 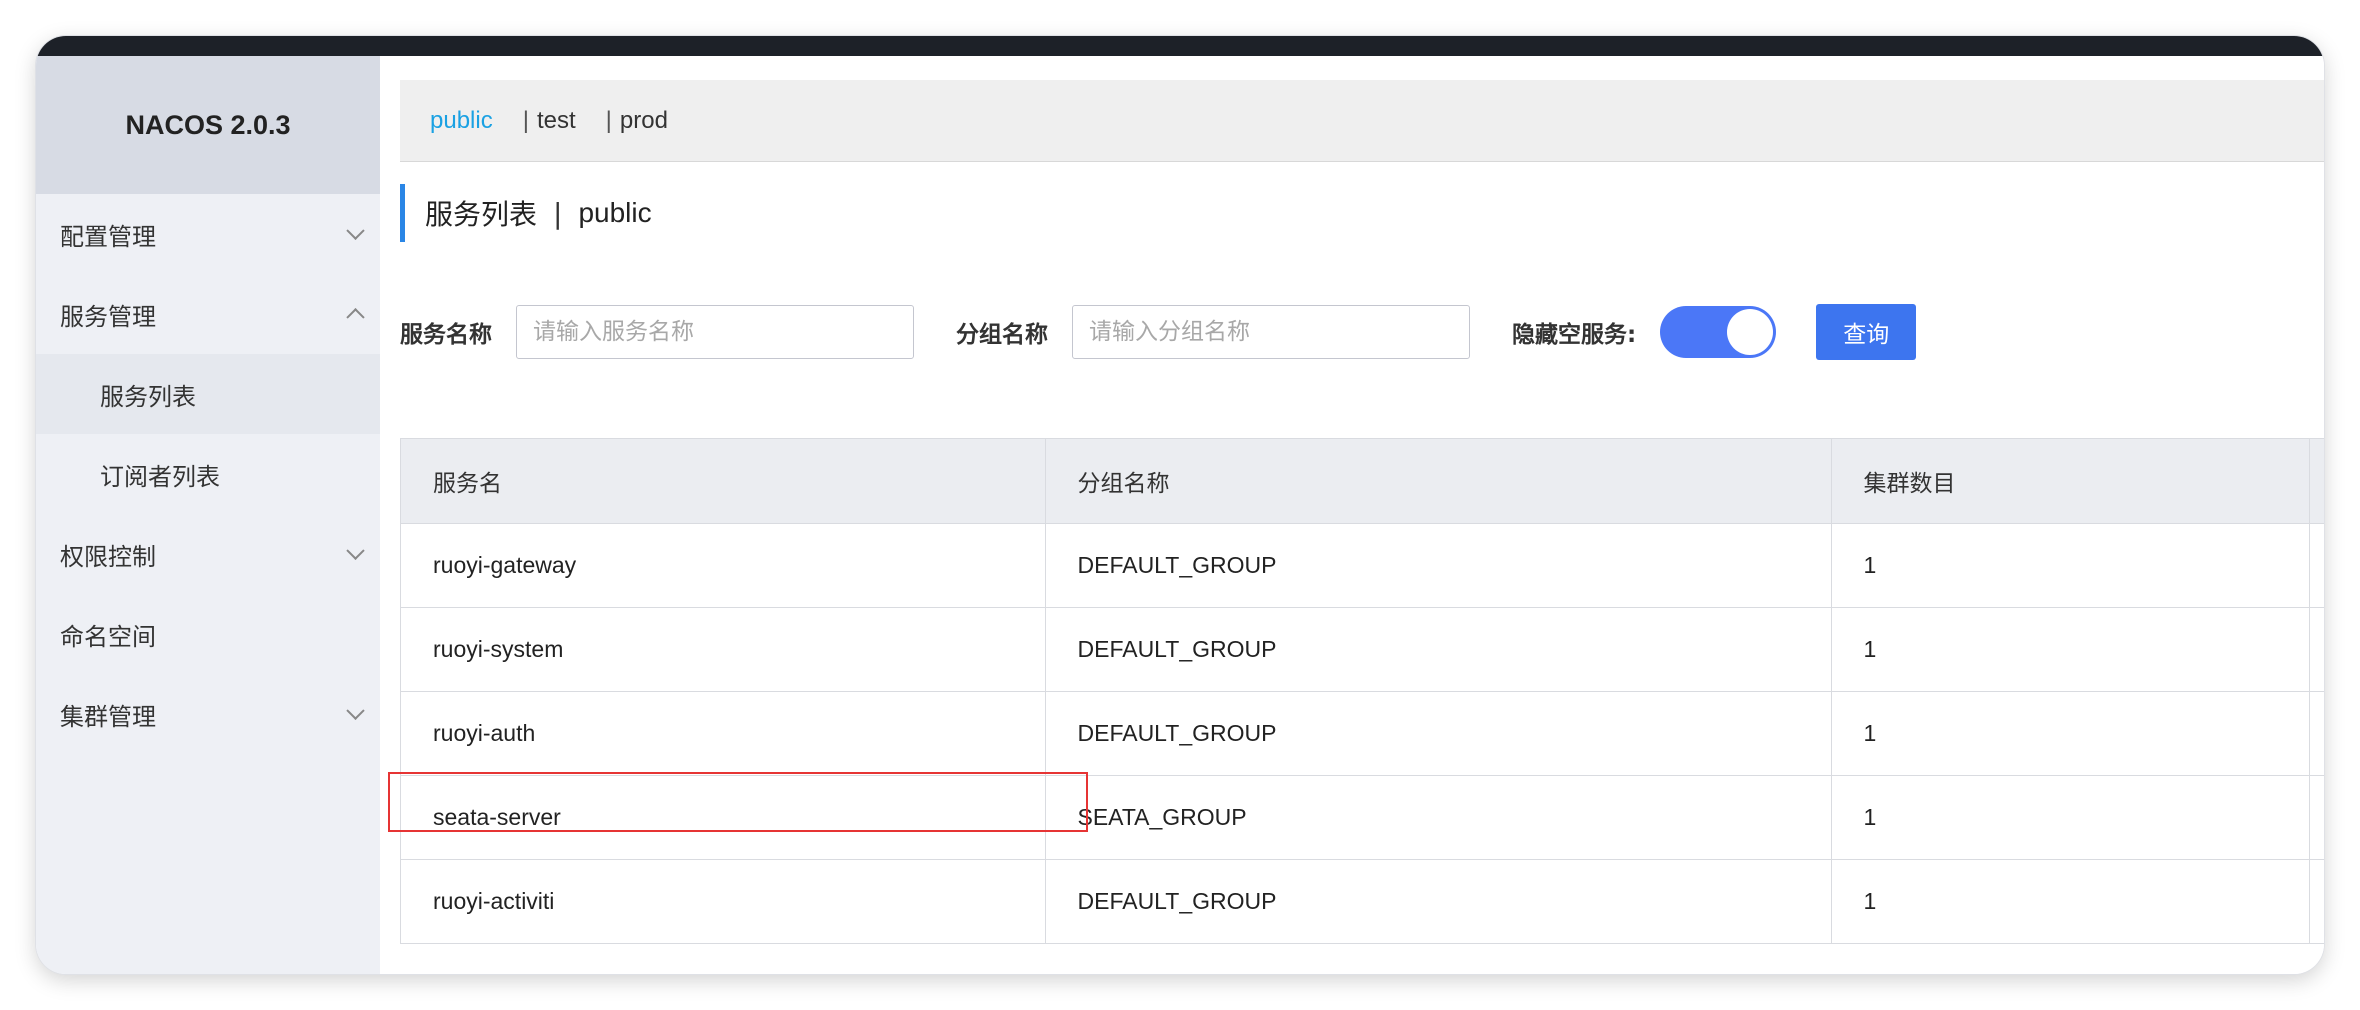 What do you see at coordinates (723, 565) in the screenshot?
I see `cell-service-name: ruoyi-gateway` at bounding box center [723, 565].